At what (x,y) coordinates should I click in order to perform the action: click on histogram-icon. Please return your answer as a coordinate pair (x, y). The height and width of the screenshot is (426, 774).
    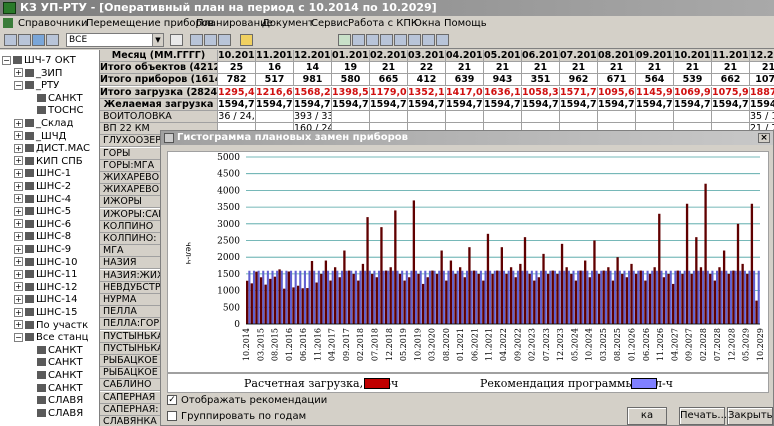
    Looking at the image, I should click on (414, 40).